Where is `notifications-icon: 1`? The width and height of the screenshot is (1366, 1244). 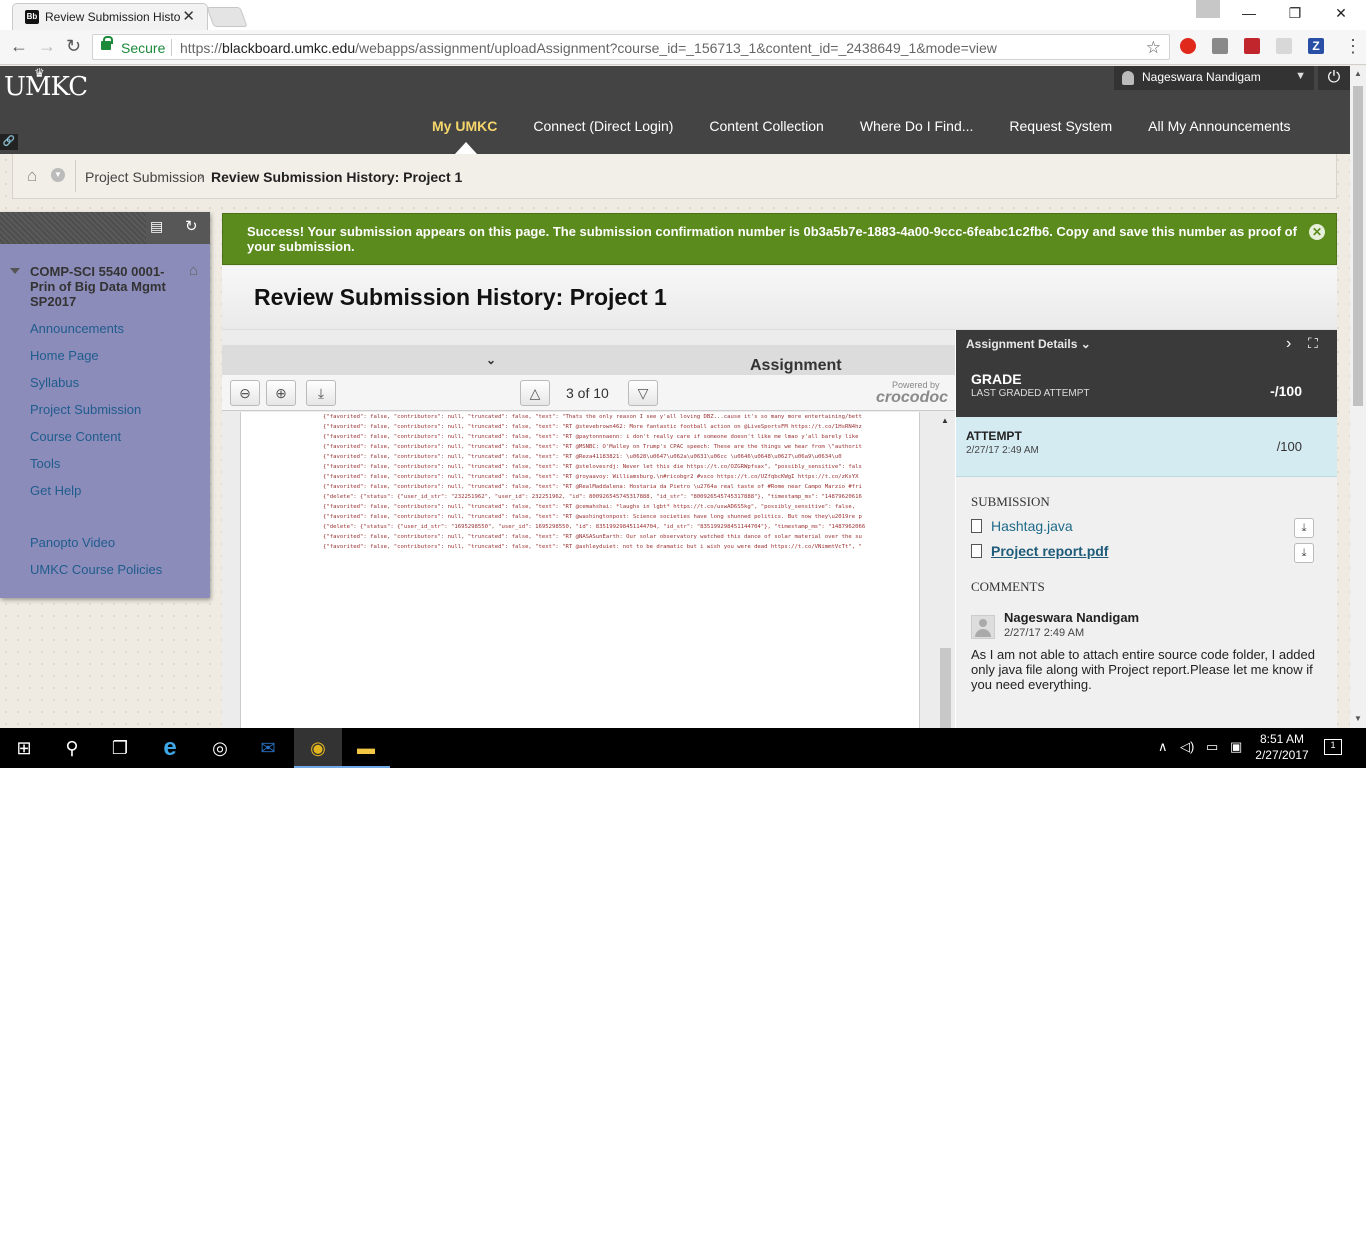
notifications-icon: 1 is located at coordinates (1333, 747).